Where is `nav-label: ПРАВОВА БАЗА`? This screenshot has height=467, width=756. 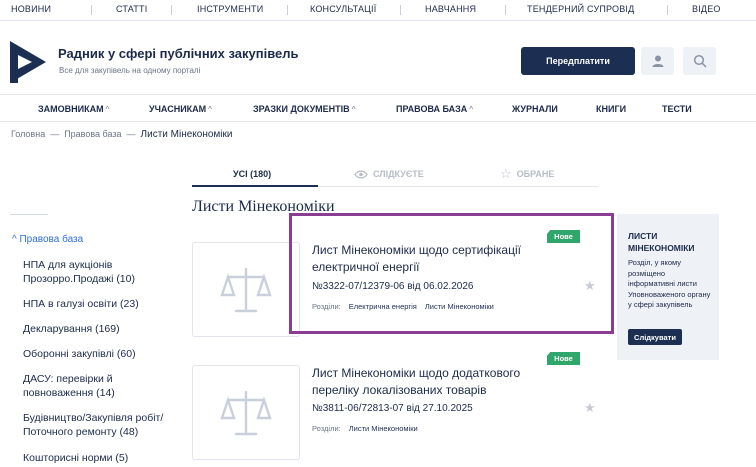 nav-label: ПРАВОВА БАЗА is located at coordinates (432, 109).